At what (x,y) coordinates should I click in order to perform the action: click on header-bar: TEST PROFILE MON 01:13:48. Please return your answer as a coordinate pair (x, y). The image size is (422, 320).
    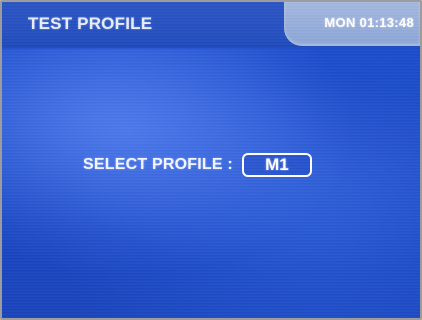
    Looking at the image, I should click on (211, 25).